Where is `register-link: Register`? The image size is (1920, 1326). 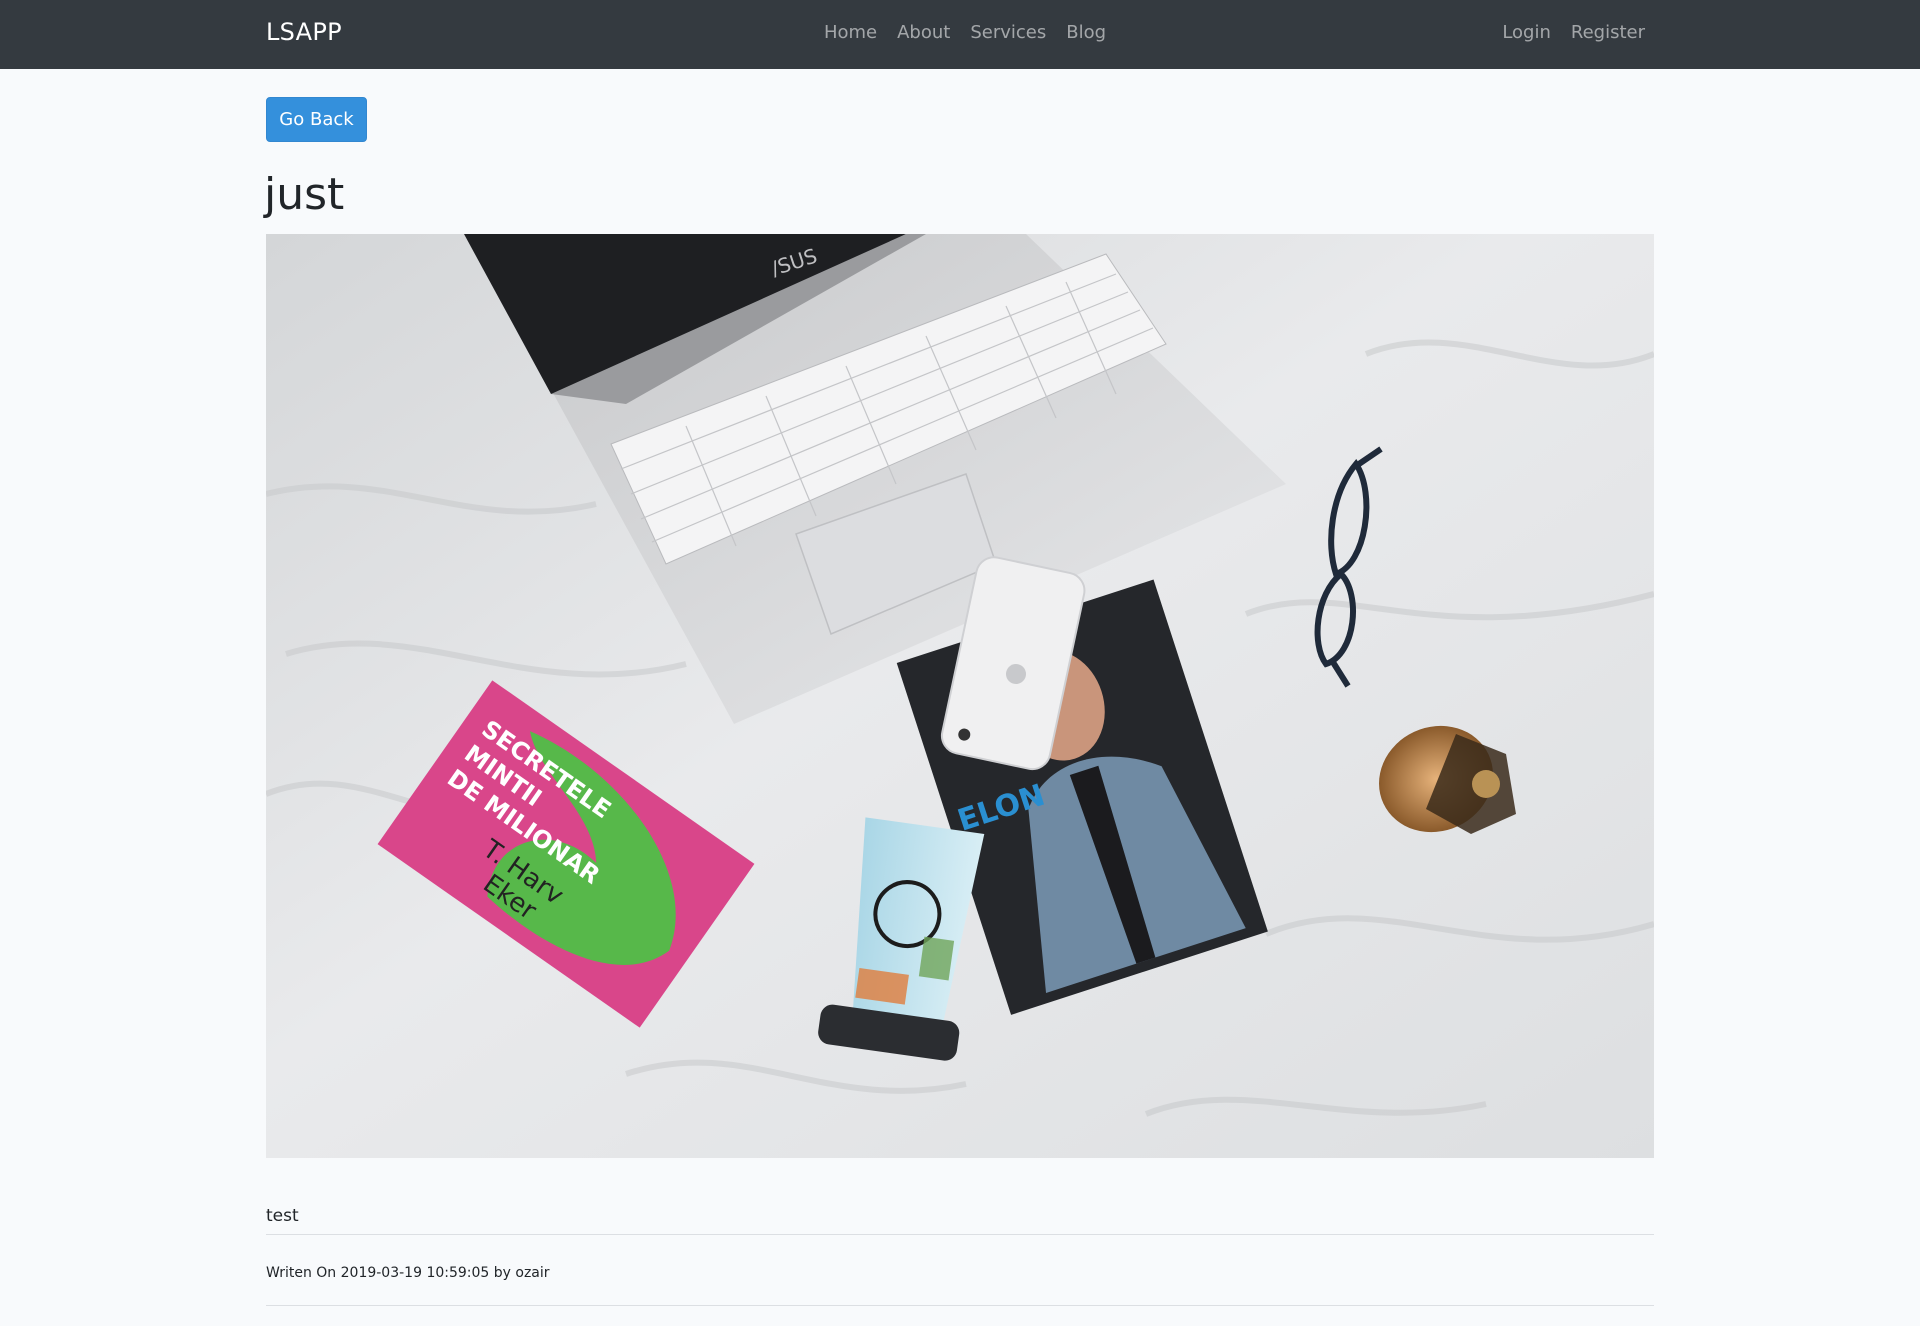
register-link: Register is located at coordinates (1608, 32).